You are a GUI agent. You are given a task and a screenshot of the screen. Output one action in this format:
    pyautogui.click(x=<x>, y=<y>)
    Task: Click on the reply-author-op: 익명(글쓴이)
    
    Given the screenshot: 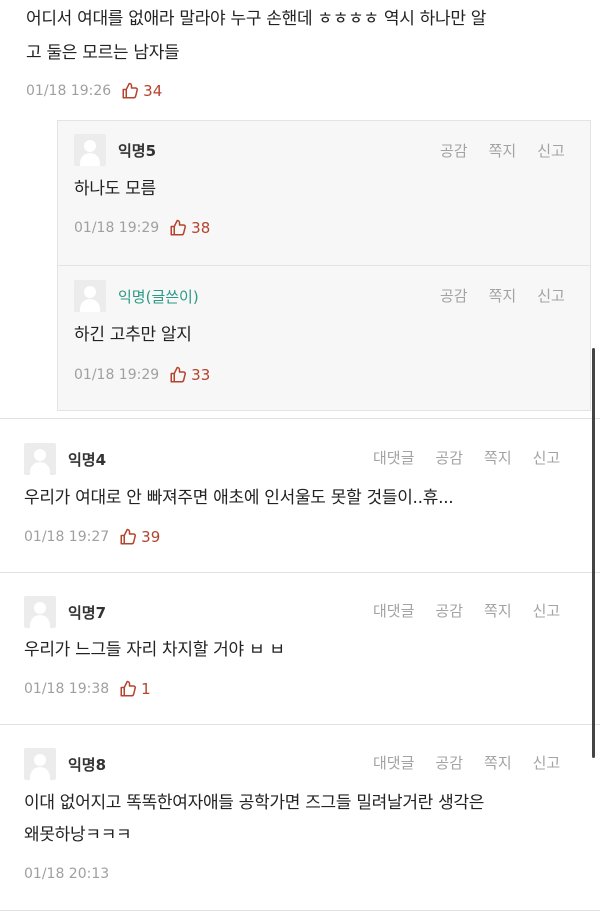 What is the action you would take?
    pyautogui.click(x=136, y=296)
    